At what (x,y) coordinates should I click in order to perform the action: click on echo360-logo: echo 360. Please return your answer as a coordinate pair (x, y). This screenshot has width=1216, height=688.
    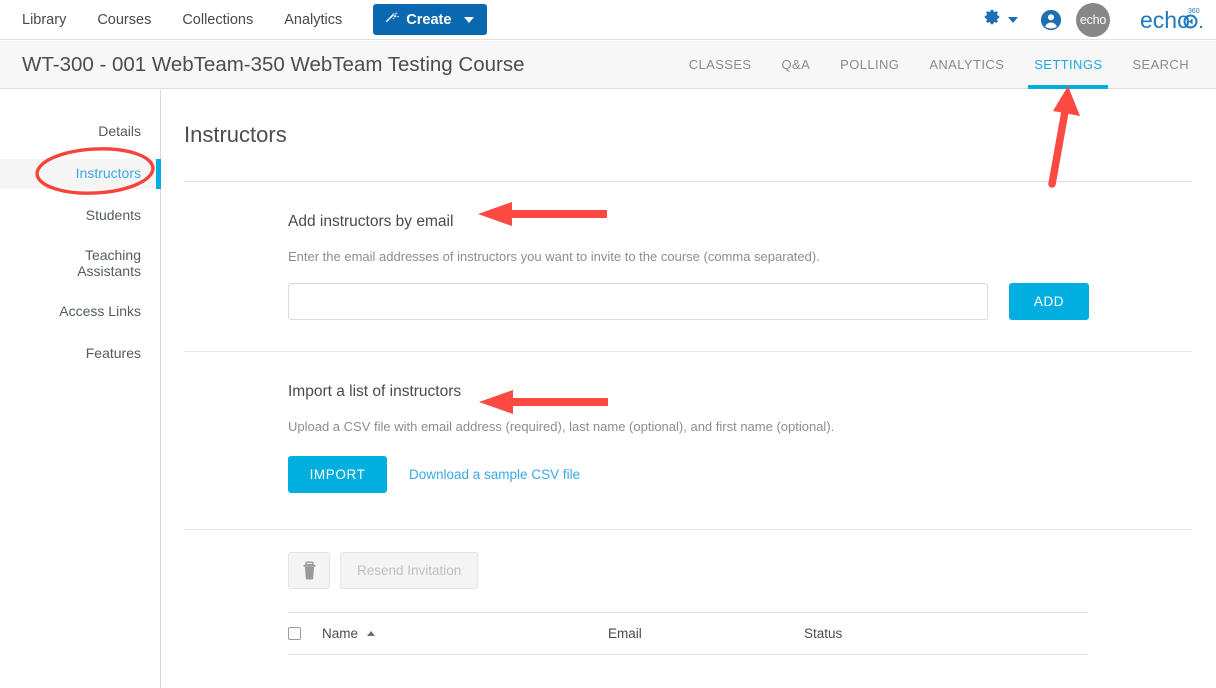
    Looking at the image, I should click on (1172, 20).